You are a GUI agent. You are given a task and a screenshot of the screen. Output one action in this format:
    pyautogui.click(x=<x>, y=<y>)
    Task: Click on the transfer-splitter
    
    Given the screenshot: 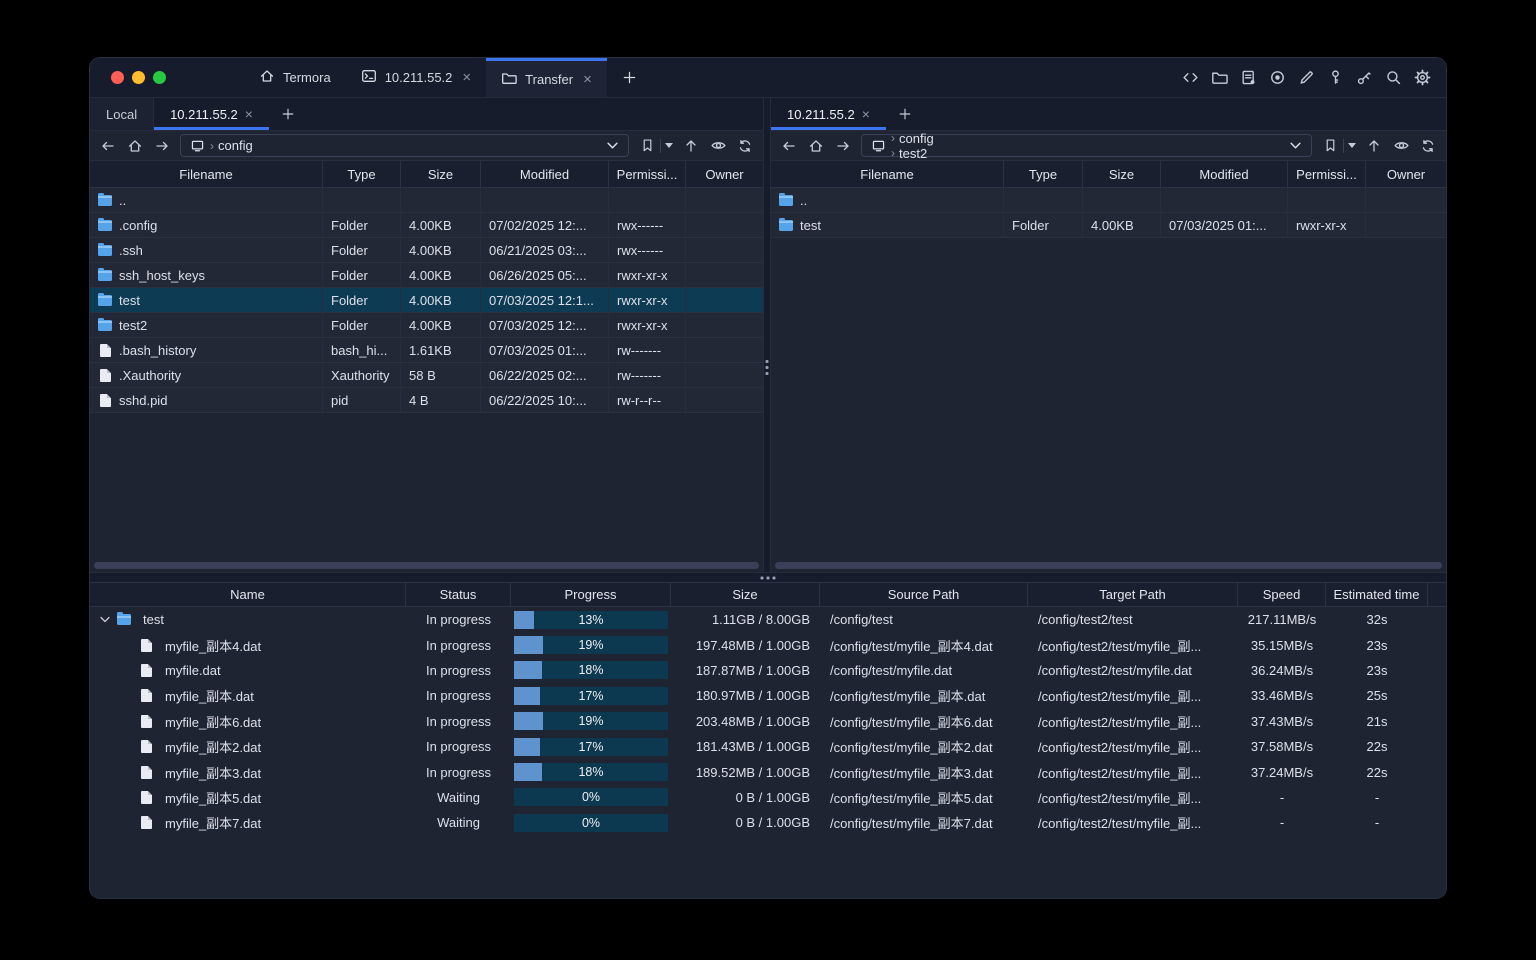 What is the action you would take?
    pyautogui.click(x=768, y=577)
    